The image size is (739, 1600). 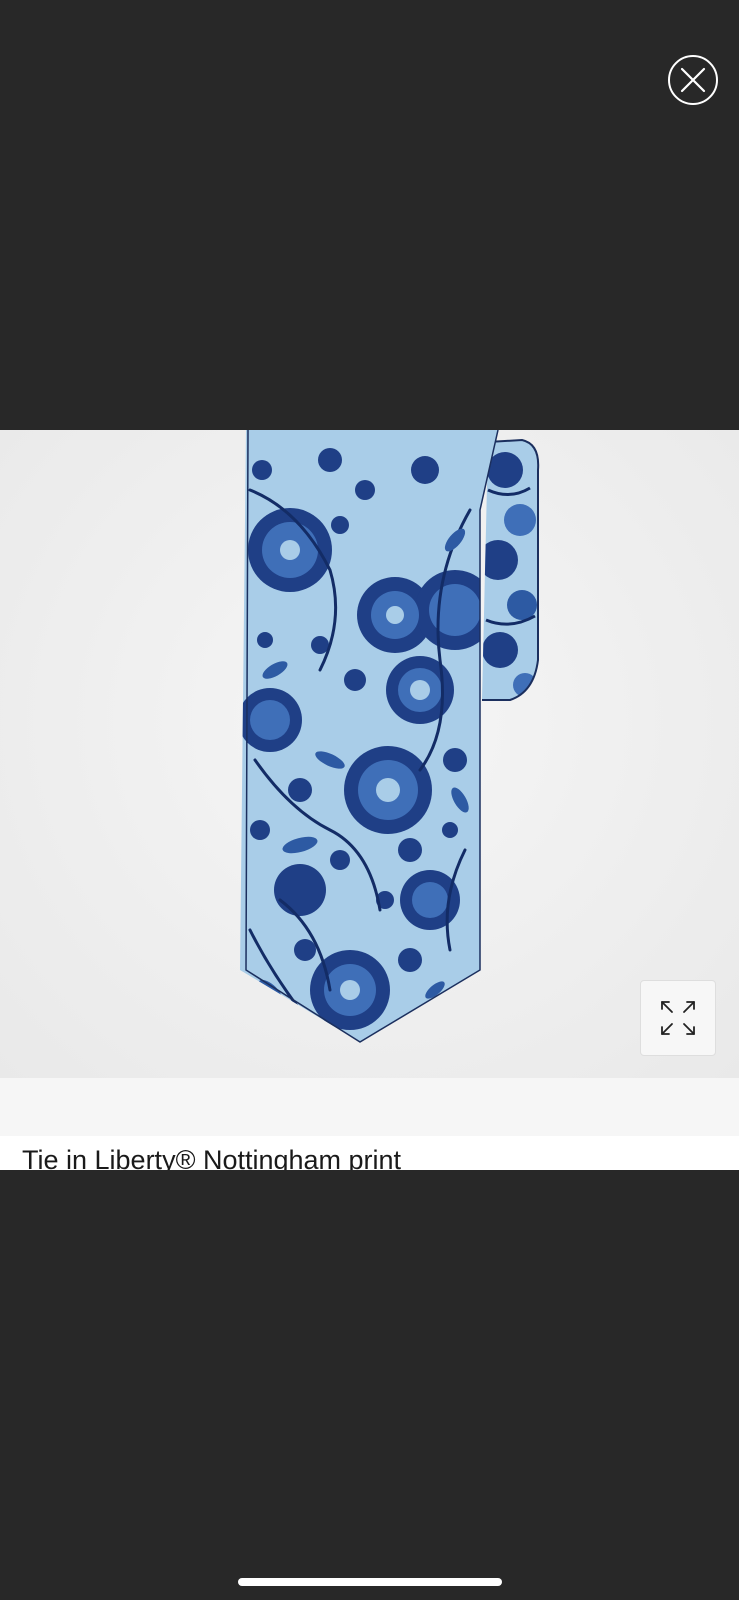 What do you see at coordinates (370, 1582) in the screenshot?
I see `home-indicator` at bounding box center [370, 1582].